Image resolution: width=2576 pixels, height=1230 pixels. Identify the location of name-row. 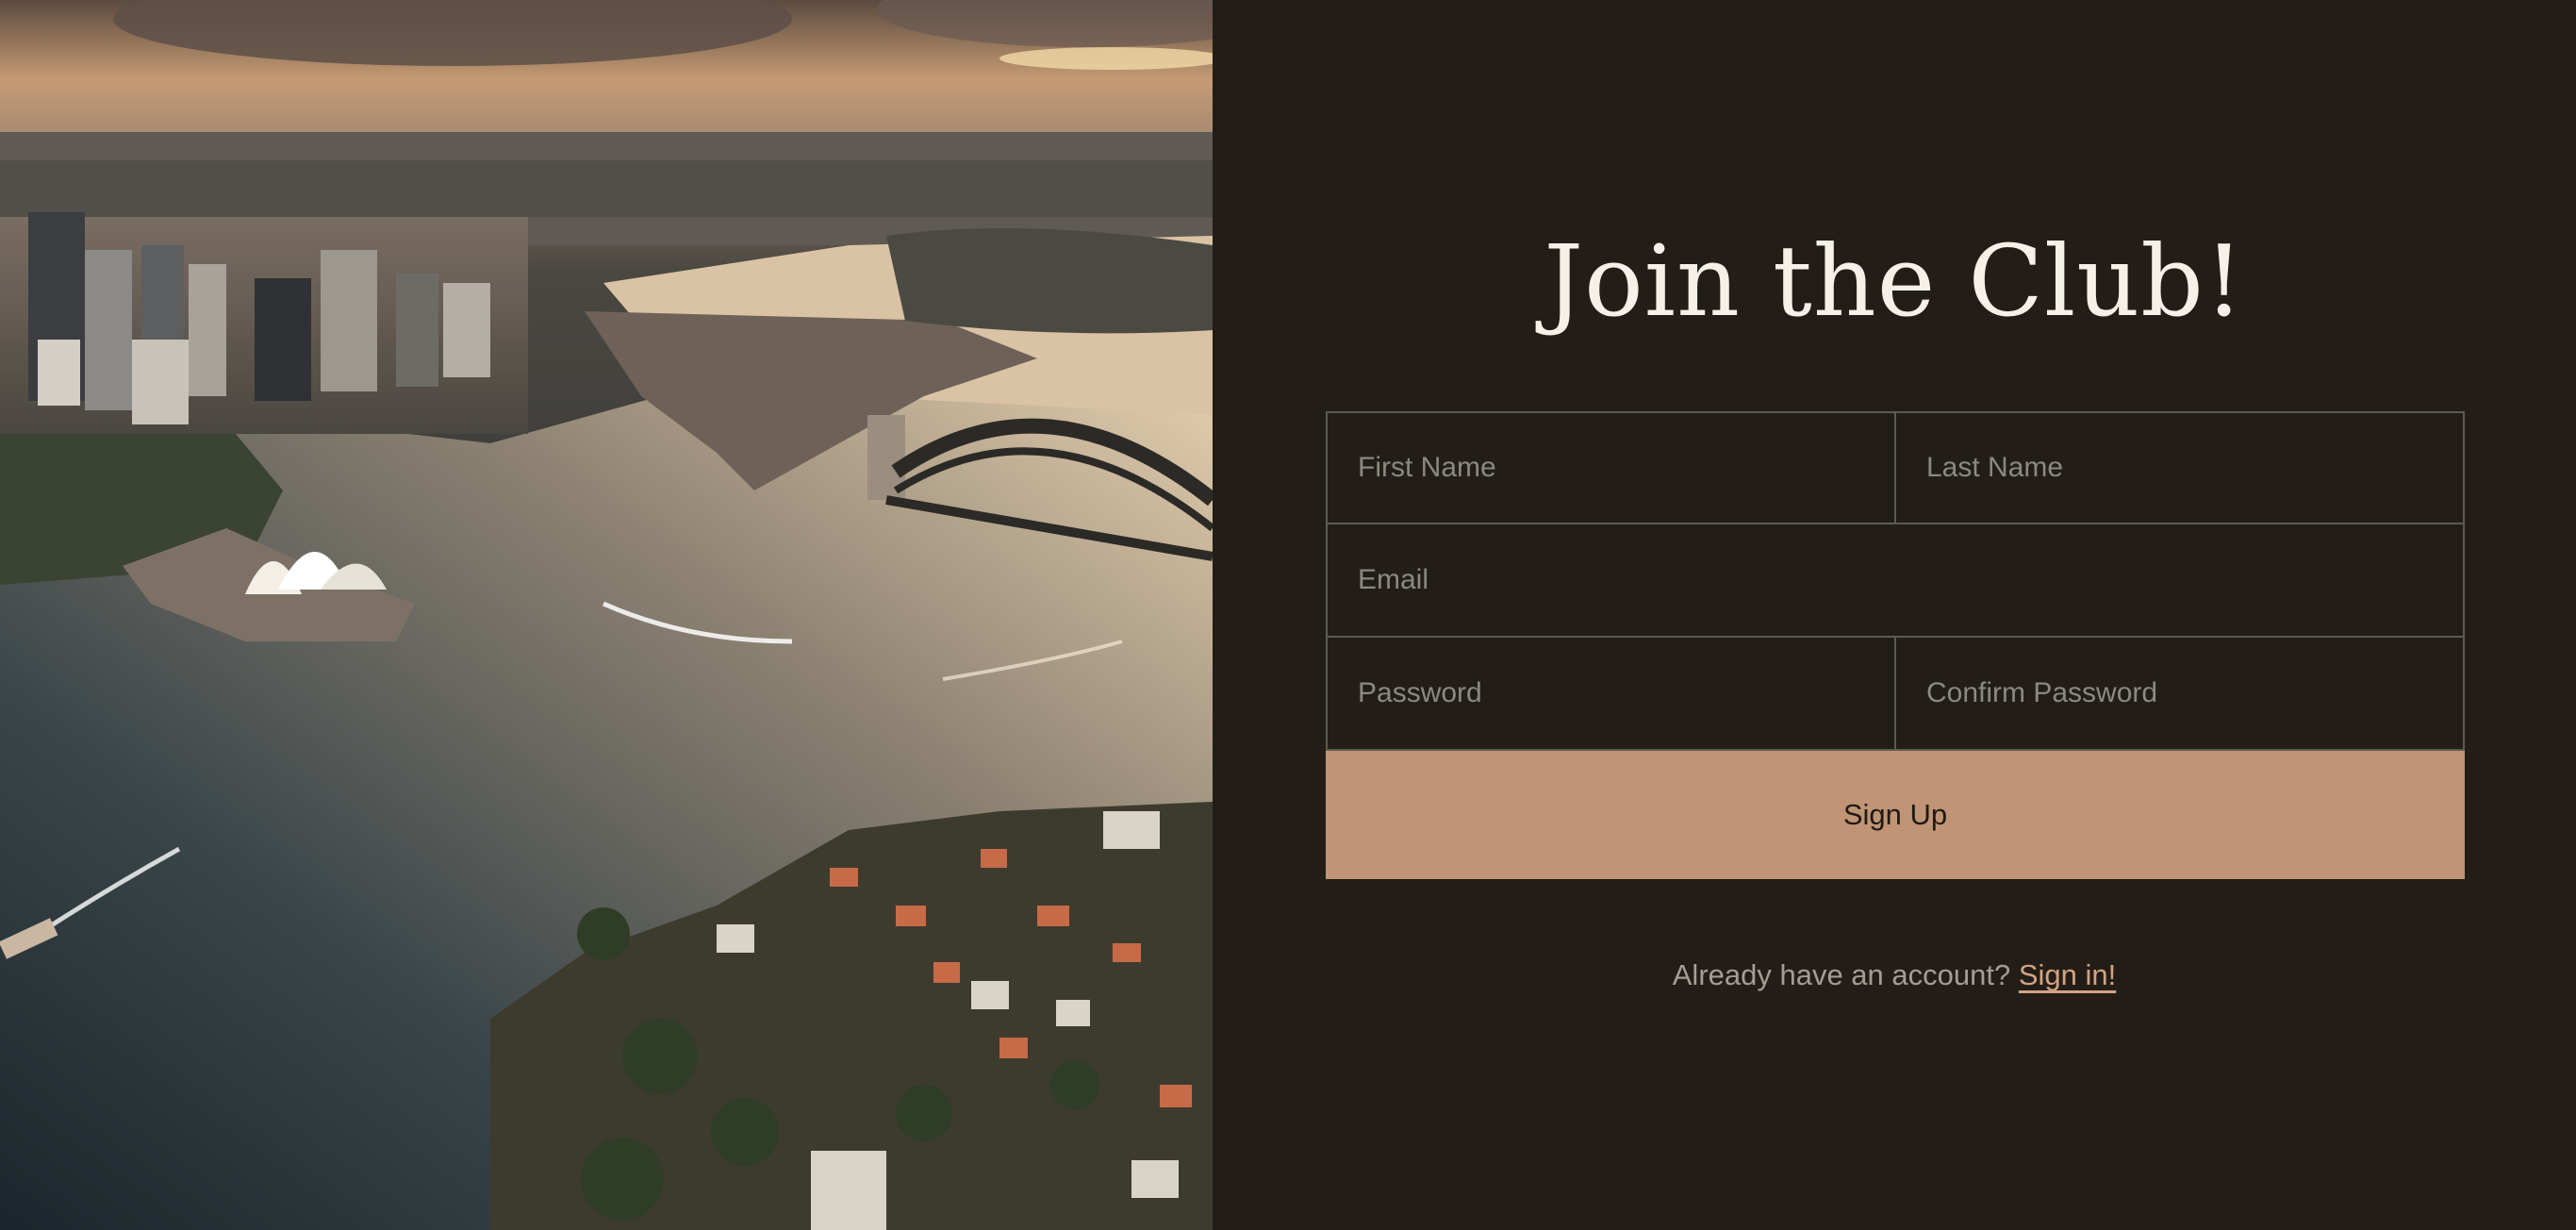
(1895, 467).